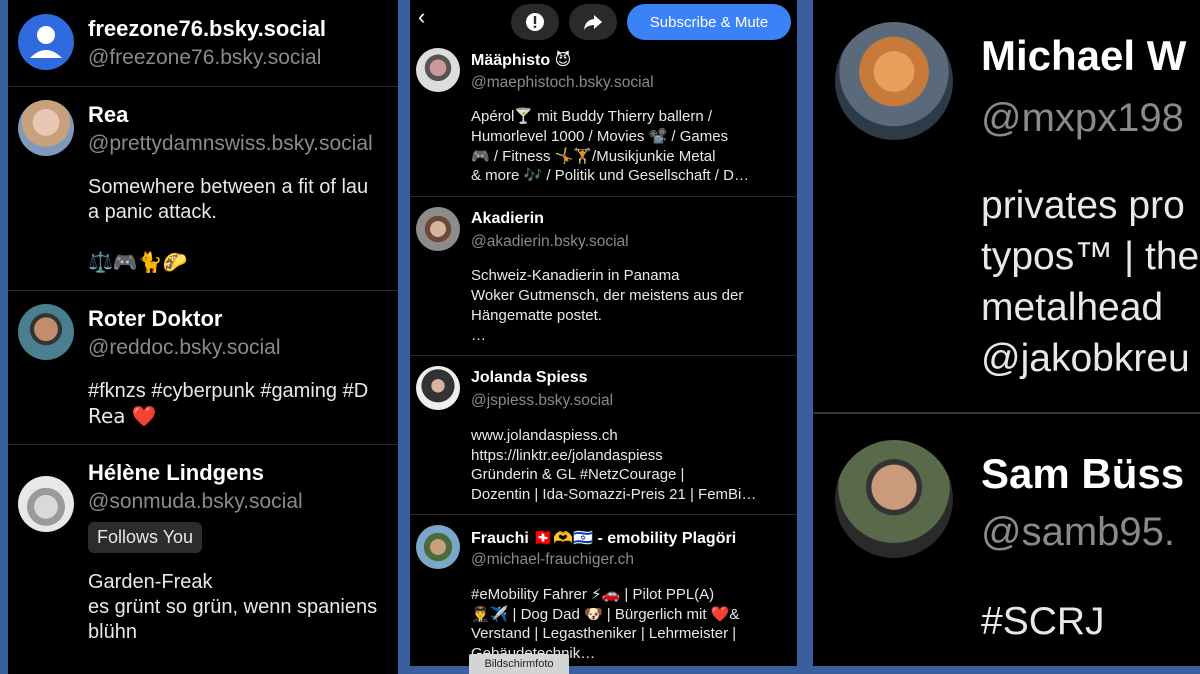 The height and width of the screenshot is (674, 1200). I want to click on person-icon, so click(46, 42).